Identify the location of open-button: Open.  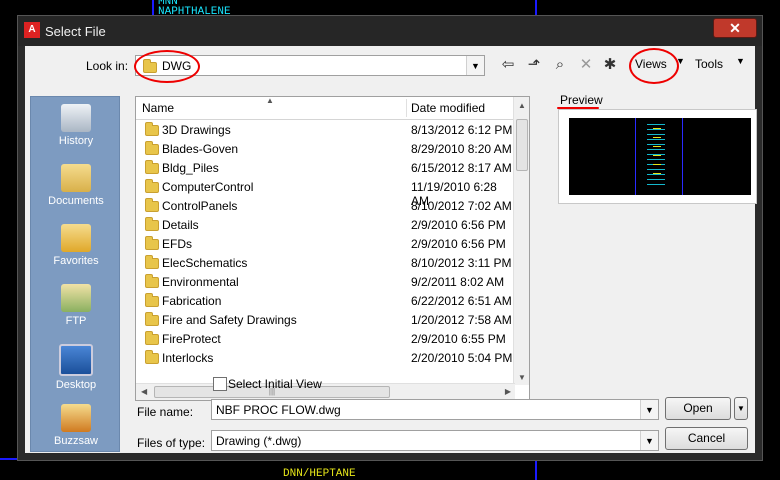
(698, 408).